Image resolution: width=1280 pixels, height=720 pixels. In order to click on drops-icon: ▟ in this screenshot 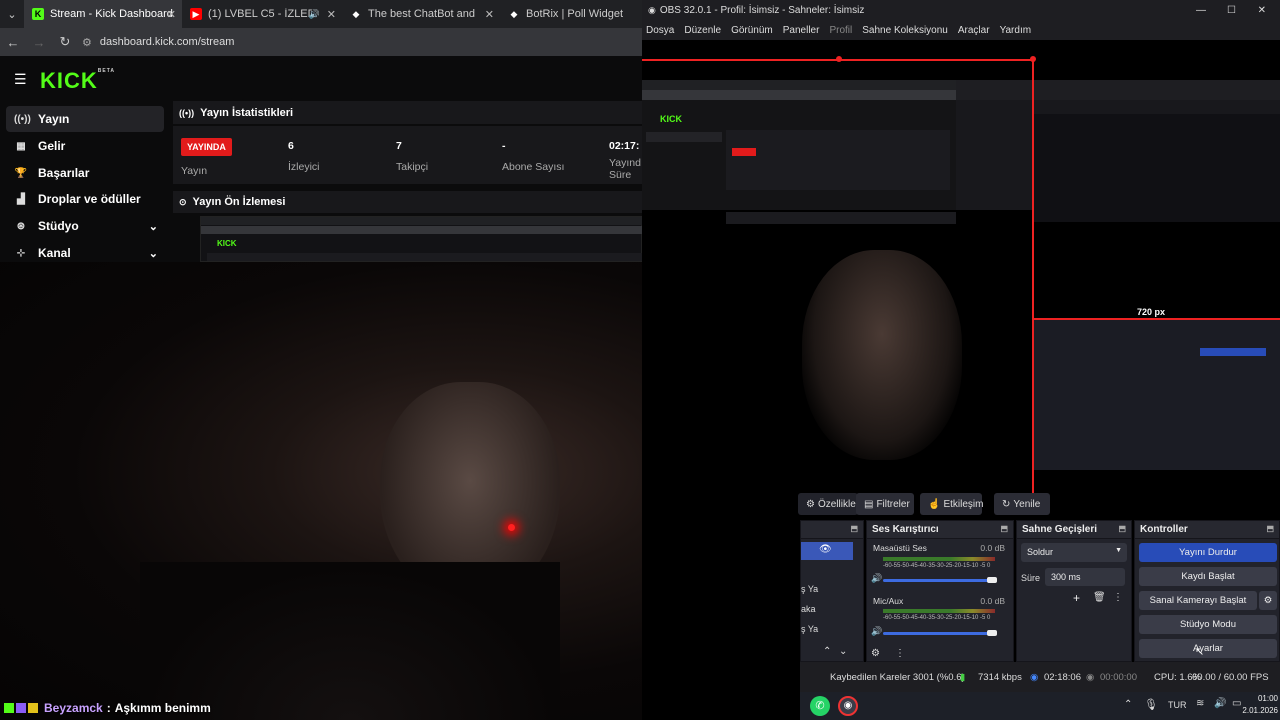, I will do `click(21, 199)`.